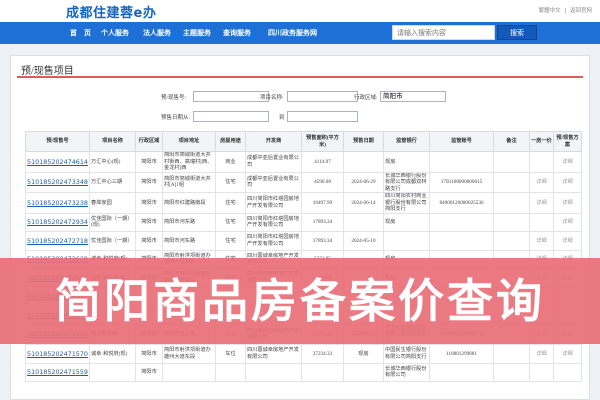  What do you see at coordinates (273, 162) in the screenshot?
I see `table-cell: 成都中亚后置业有限公司` at bounding box center [273, 162].